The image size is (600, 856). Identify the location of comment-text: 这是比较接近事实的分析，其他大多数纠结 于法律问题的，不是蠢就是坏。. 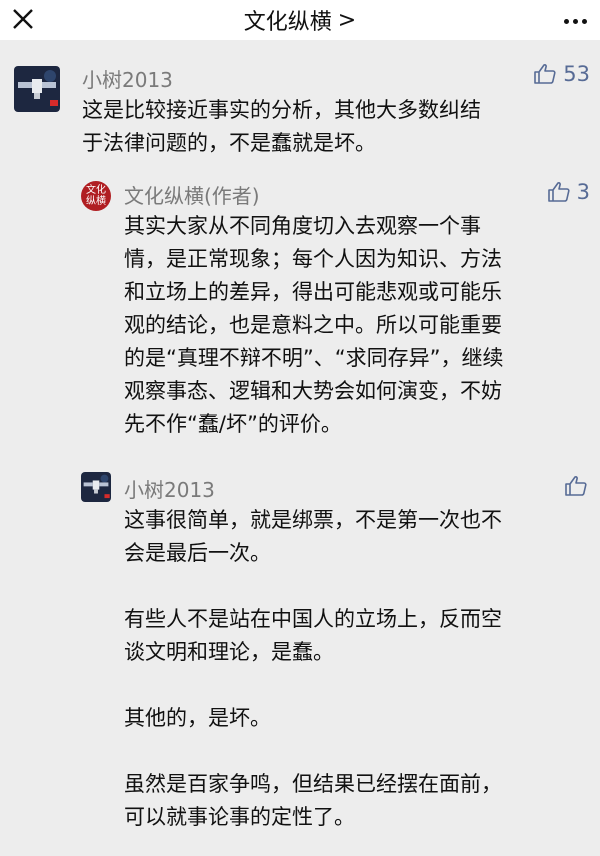
(281, 127).